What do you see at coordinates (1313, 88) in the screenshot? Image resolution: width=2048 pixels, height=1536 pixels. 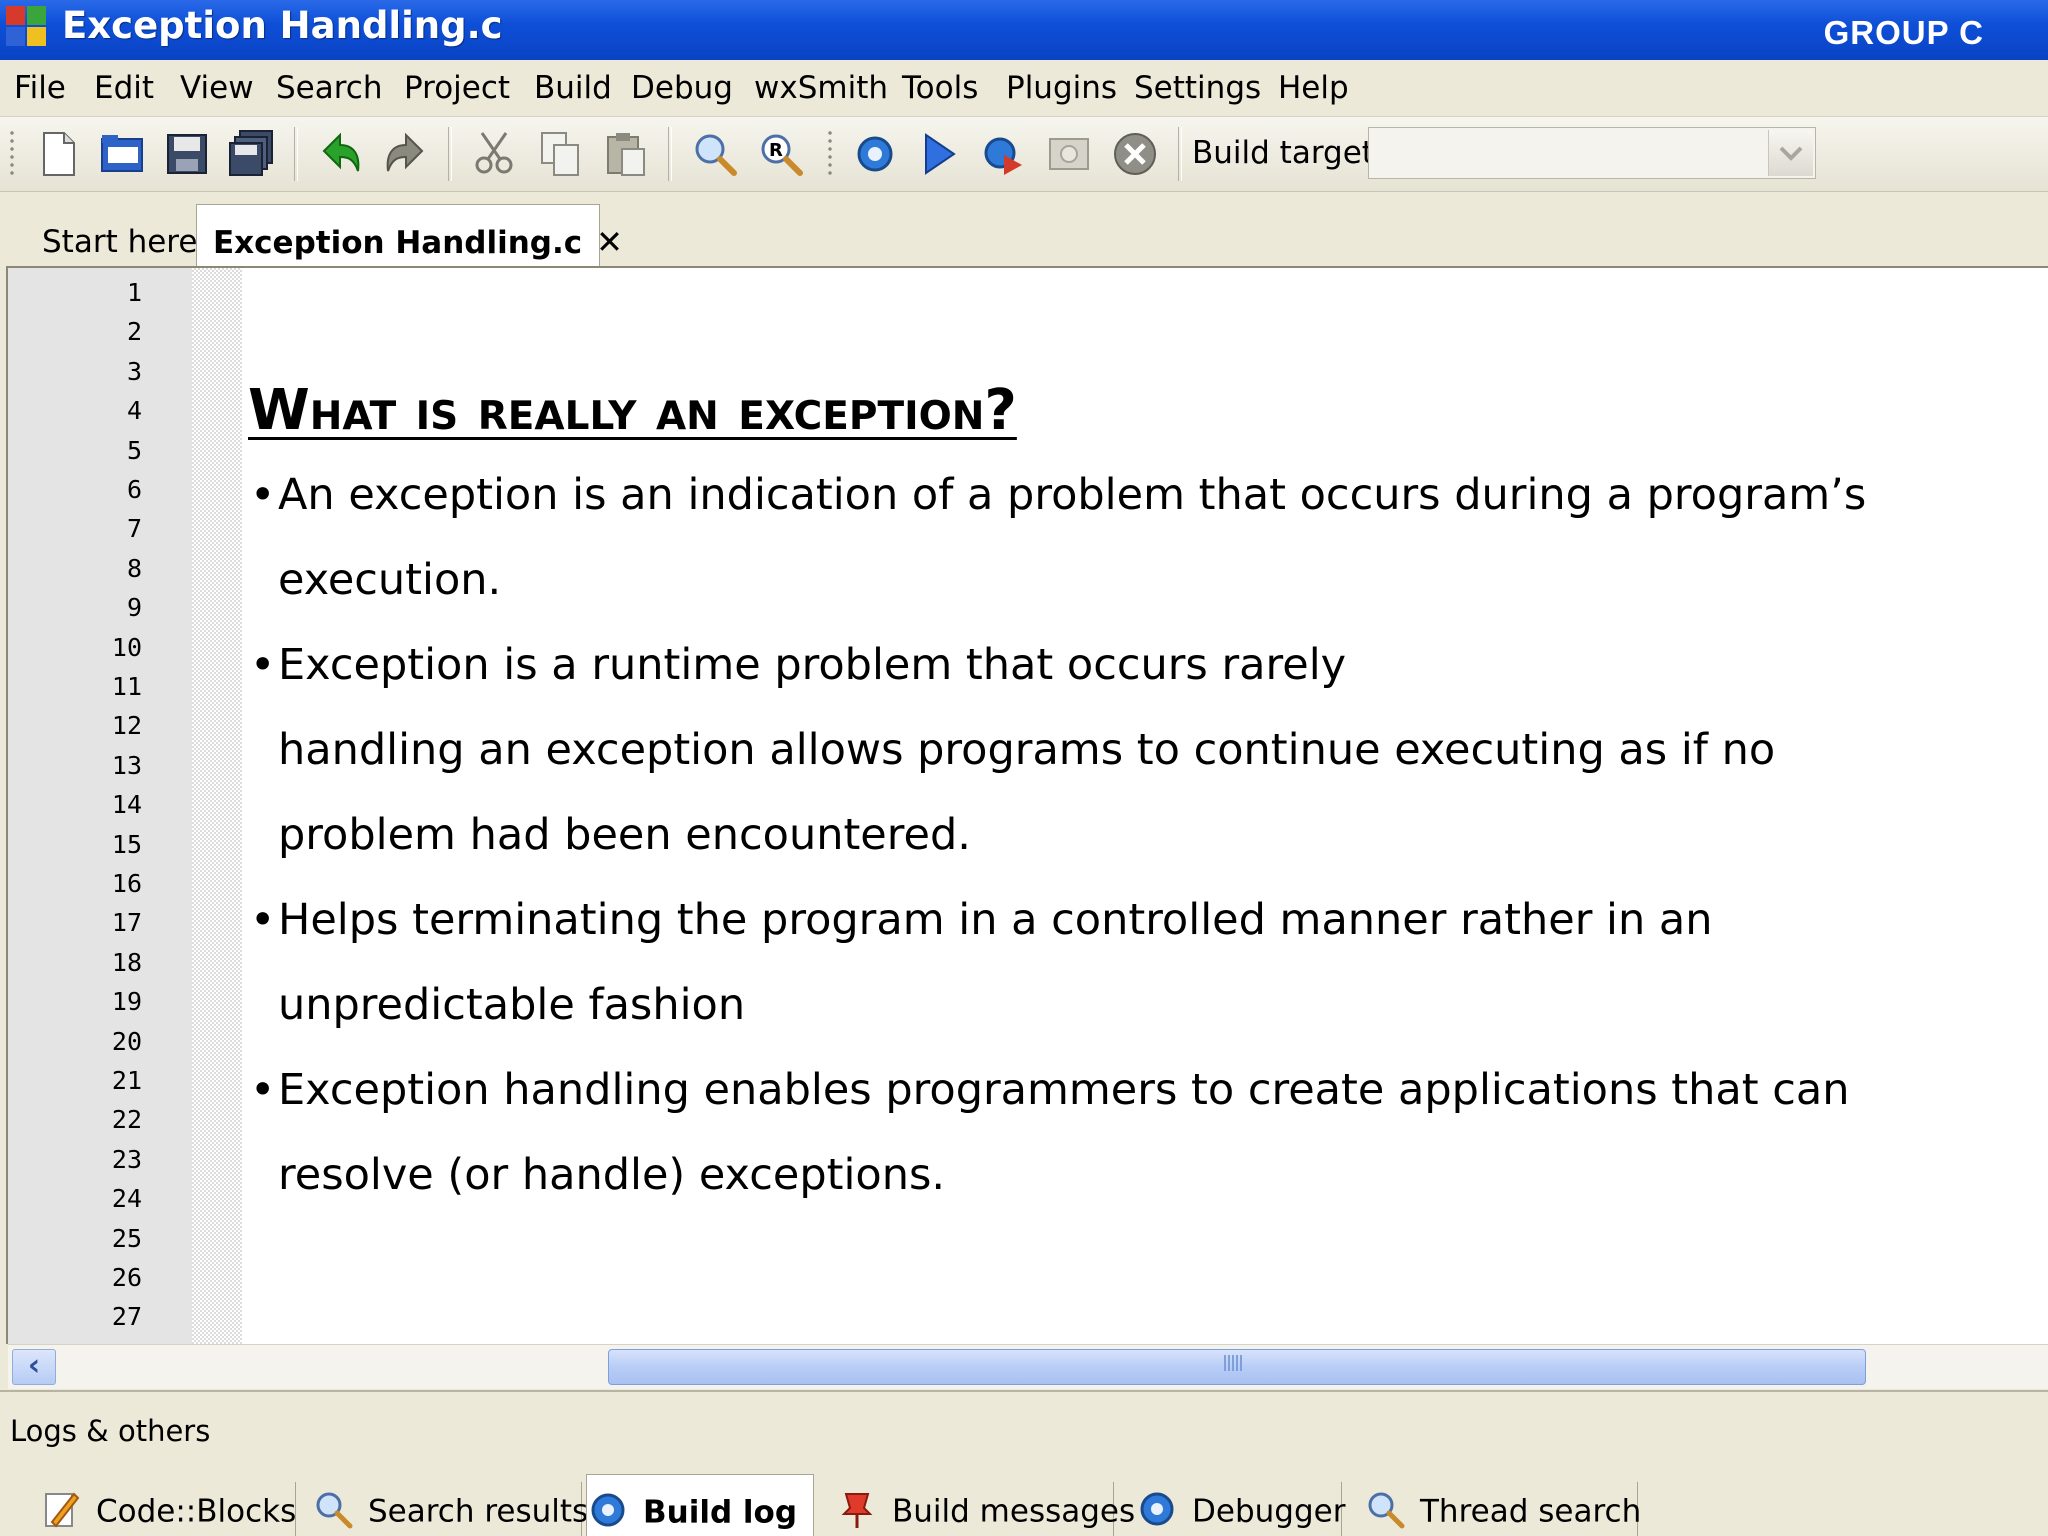 I see `menu-help: Help` at bounding box center [1313, 88].